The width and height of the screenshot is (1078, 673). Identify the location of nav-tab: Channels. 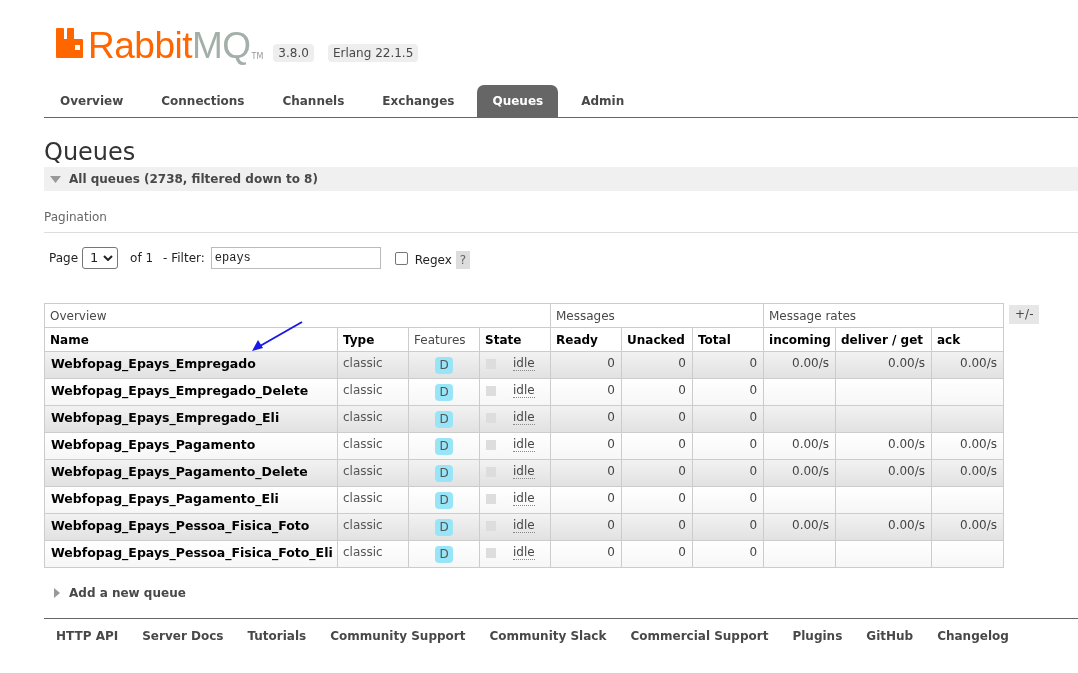
(313, 101).